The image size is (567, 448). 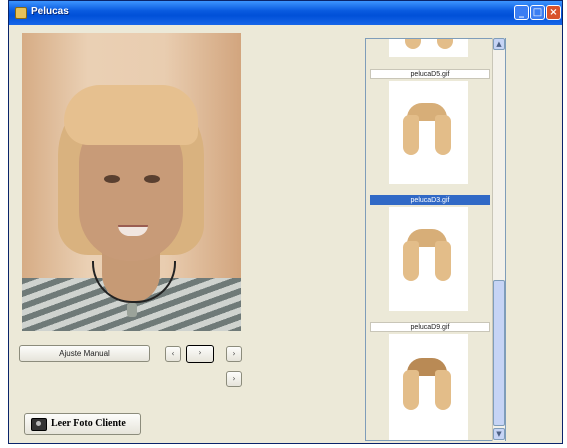 I want to click on app-icon, so click(x=21, y=13).